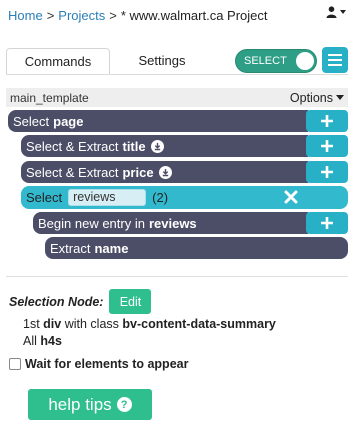  Describe the element at coordinates (51, 341) in the screenshot. I see `node-tag-plural: h4s` at that location.